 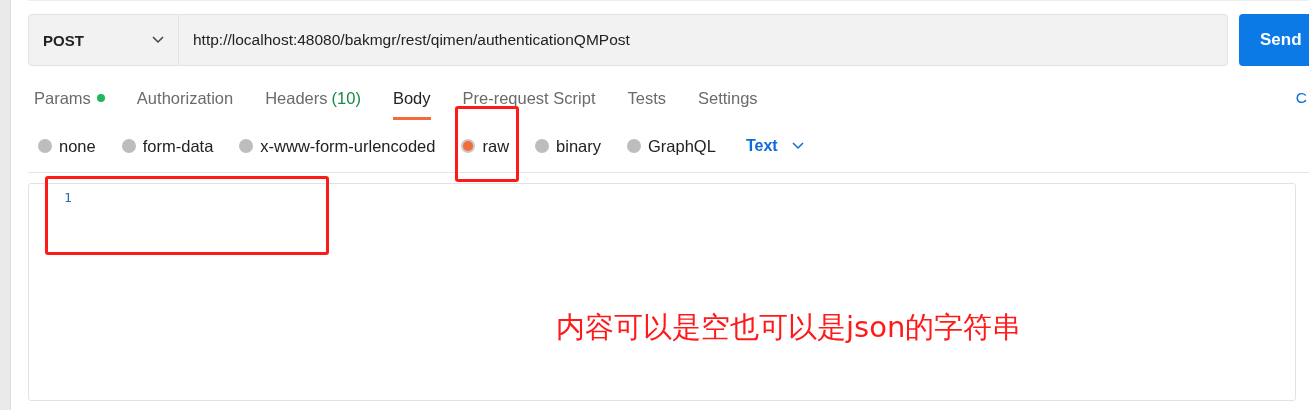 What do you see at coordinates (789, 327) in the screenshot?
I see `annotation-text: 内容可以是空也可以是json的字符串` at bounding box center [789, 327].